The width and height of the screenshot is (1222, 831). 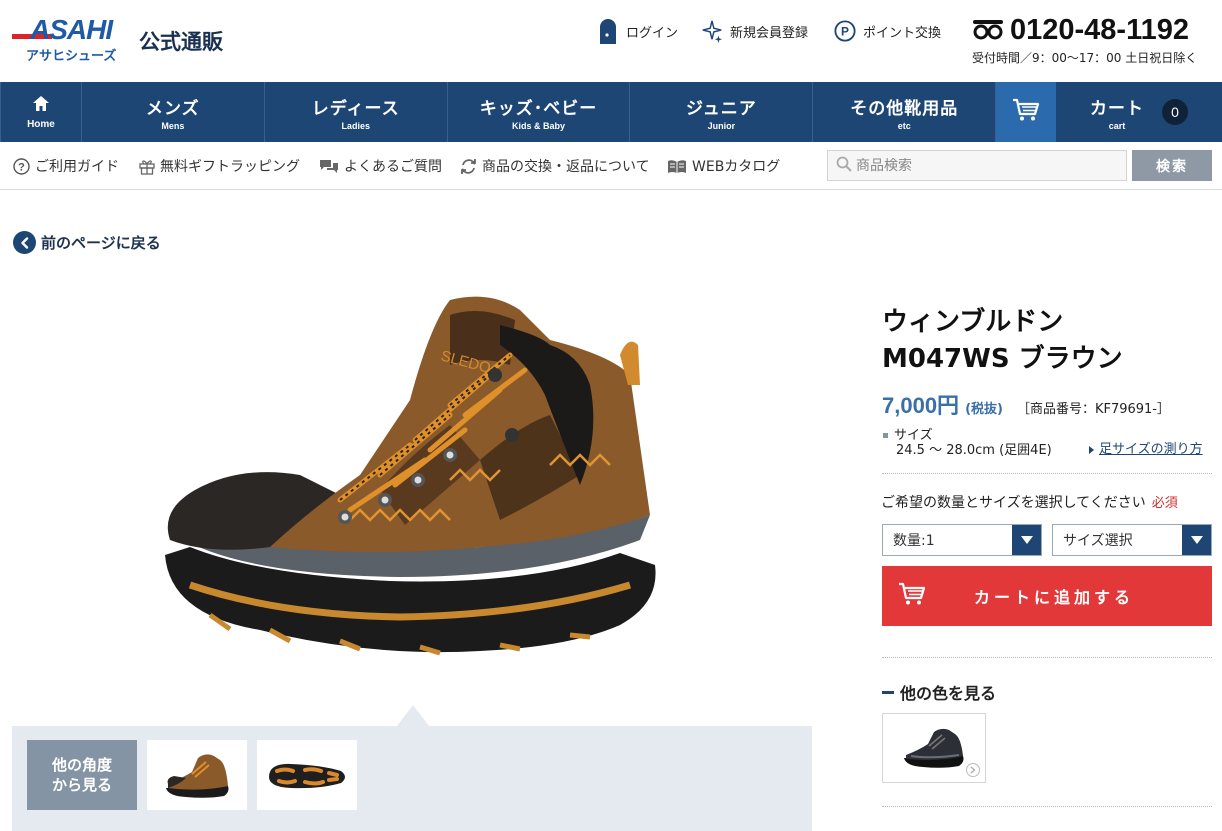 I want to click on product-code: ［商品番号：KF79691-］, so click(x=1093, y=409).